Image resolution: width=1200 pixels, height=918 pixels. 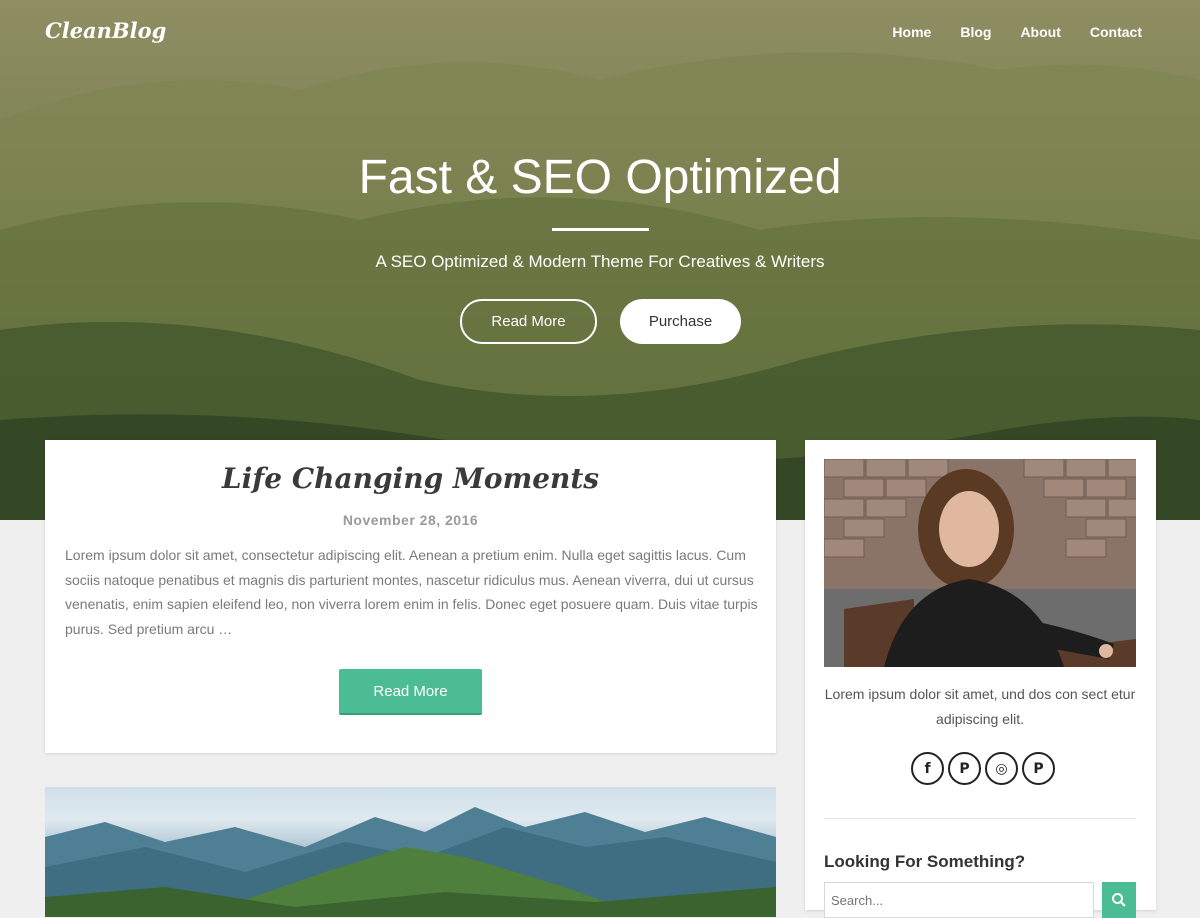 What do you see at coordinates (983, 768) in the screenshot?
I see `social-links: f P ◎ P` at bounding box center [983, 768].